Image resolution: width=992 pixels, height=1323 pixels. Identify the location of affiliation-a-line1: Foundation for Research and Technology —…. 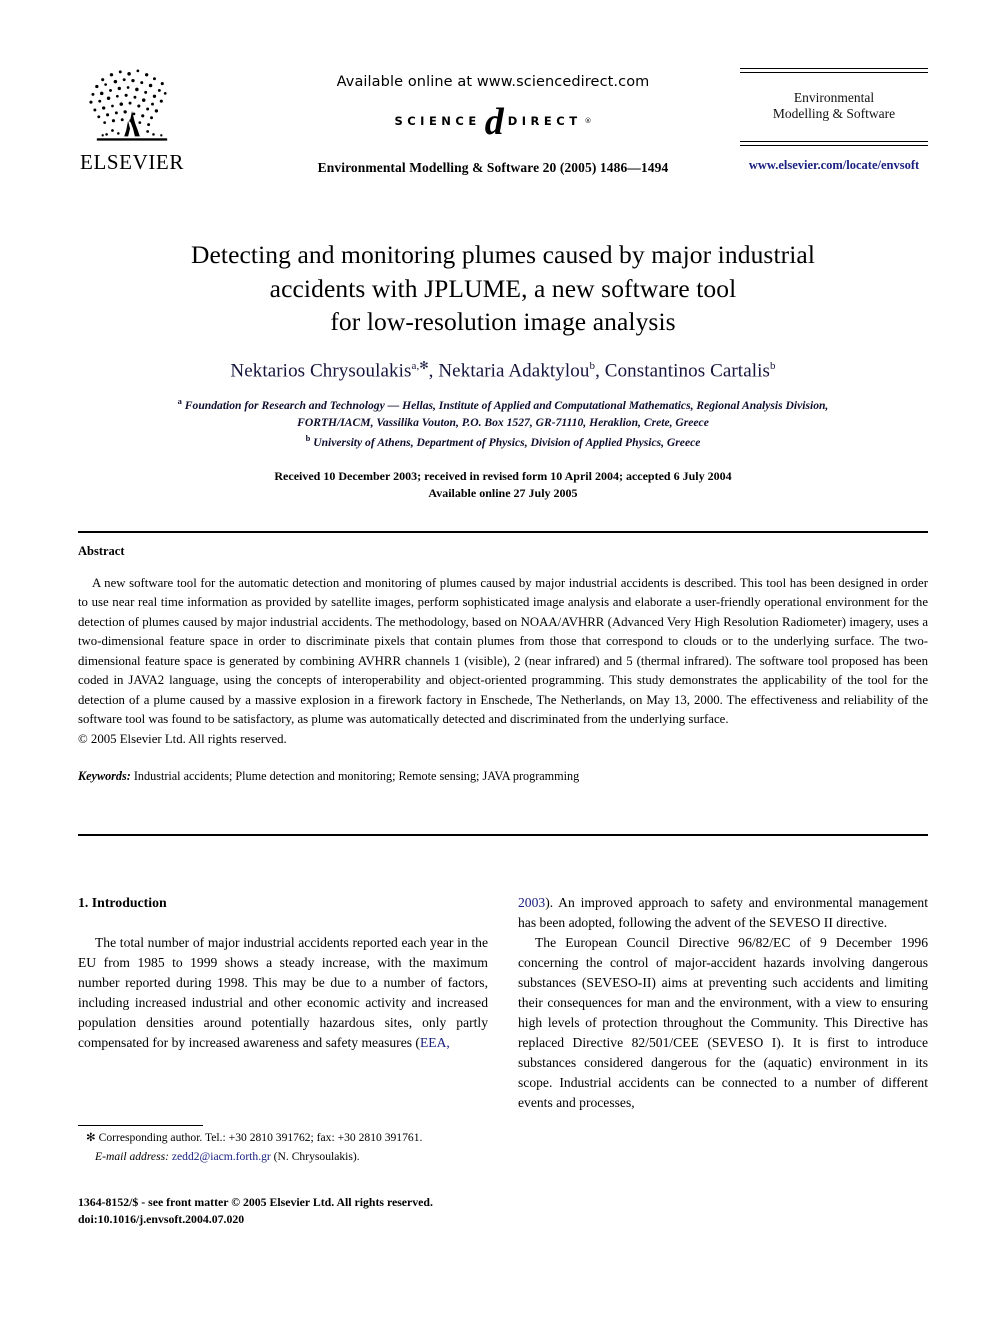
(506, 406).